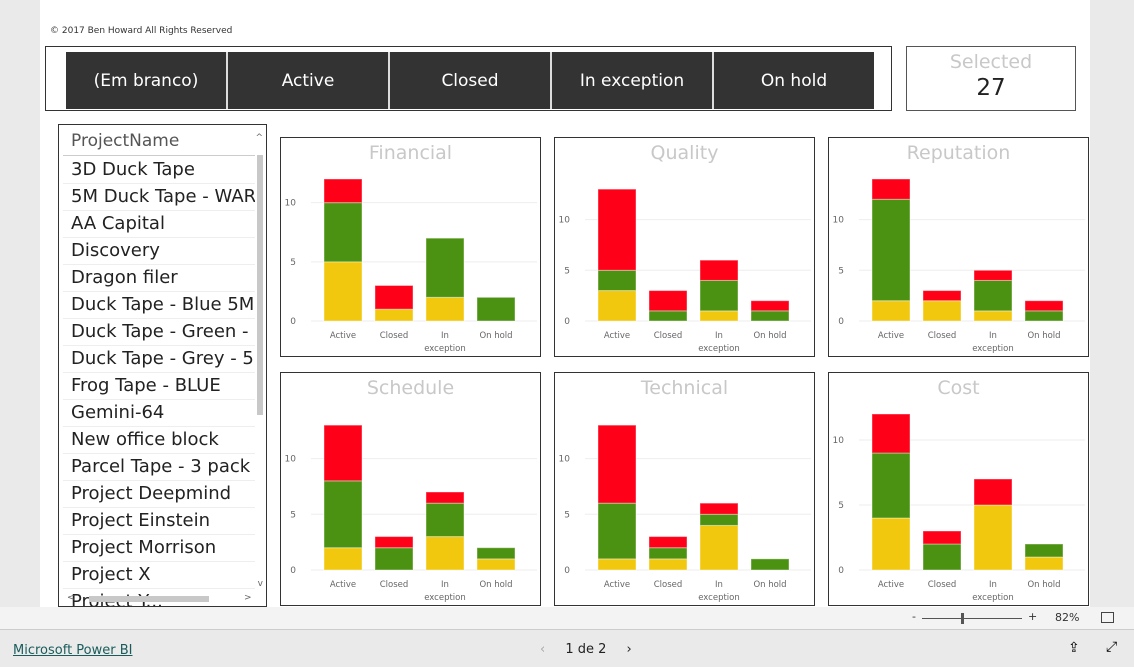 This screenshot has height=667, width=1134. I want to click on list-item: Duck Tape - Green - 5, so click(159, 332).